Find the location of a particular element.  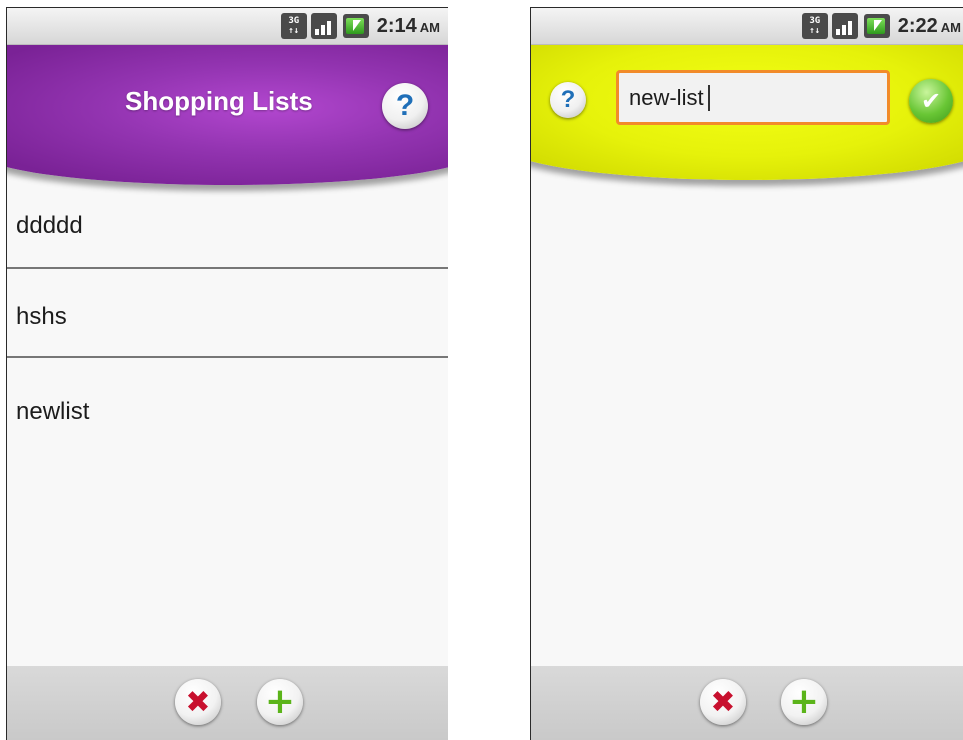

confirm-button: ✔ is located at coordinates (931, 101).